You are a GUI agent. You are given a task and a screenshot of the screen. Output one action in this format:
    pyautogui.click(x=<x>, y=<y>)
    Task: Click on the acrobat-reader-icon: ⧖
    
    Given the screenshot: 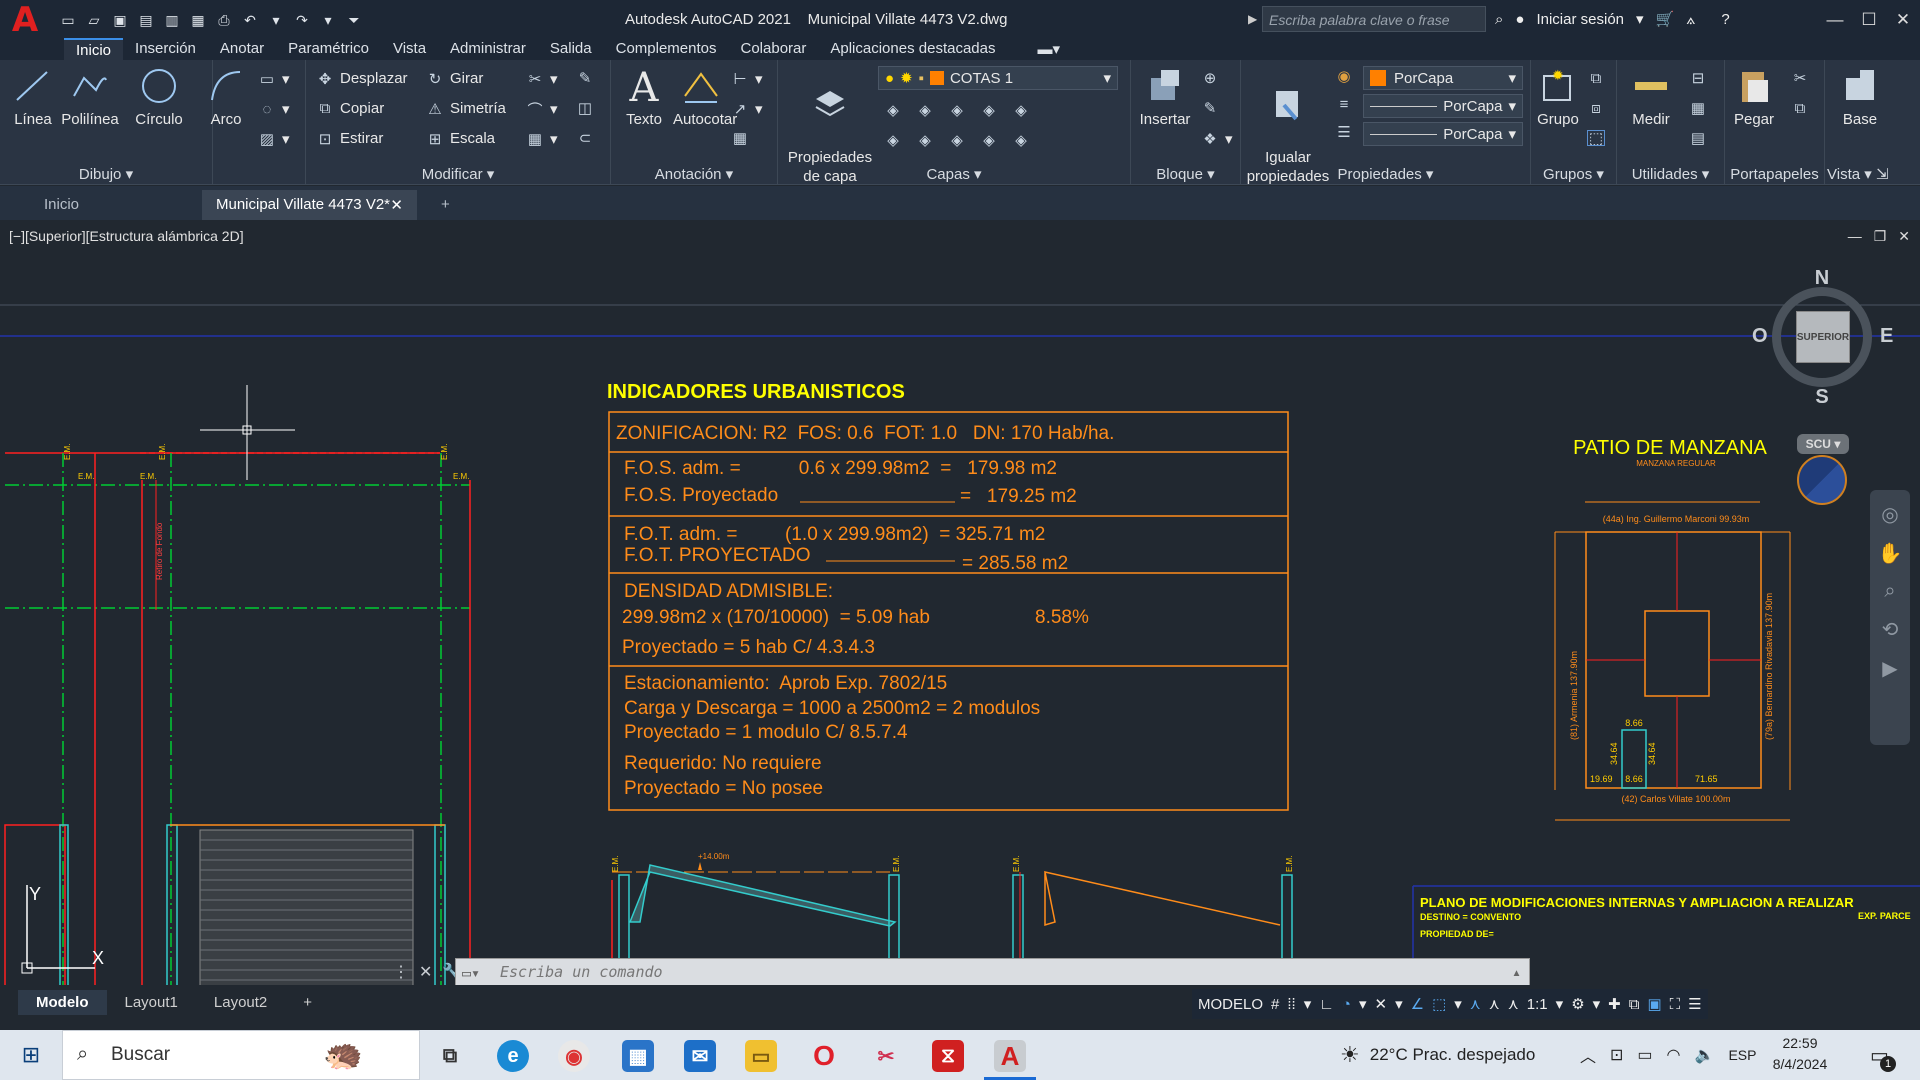 What is the action you would take?
    pyautogui.click(x=948, y=1056)
    